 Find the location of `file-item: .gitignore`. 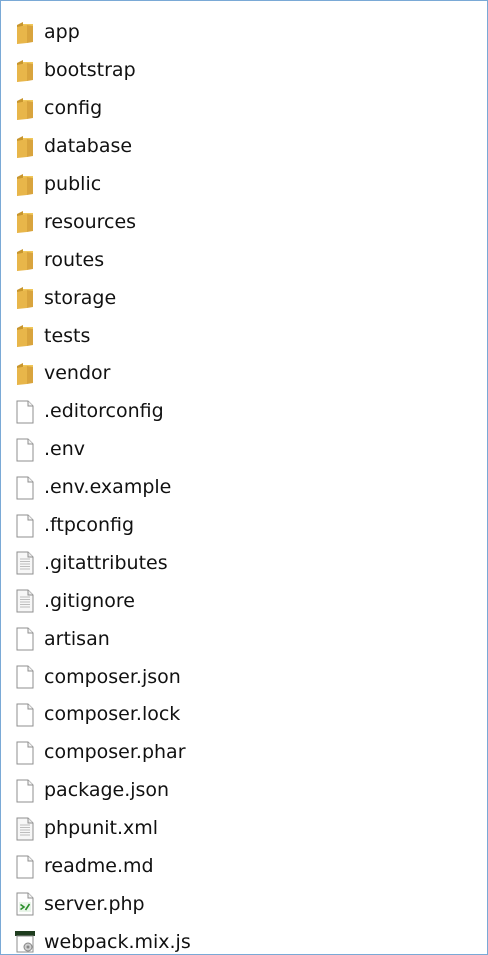

file-item: .gitignore is located at coordinates (243, 601).